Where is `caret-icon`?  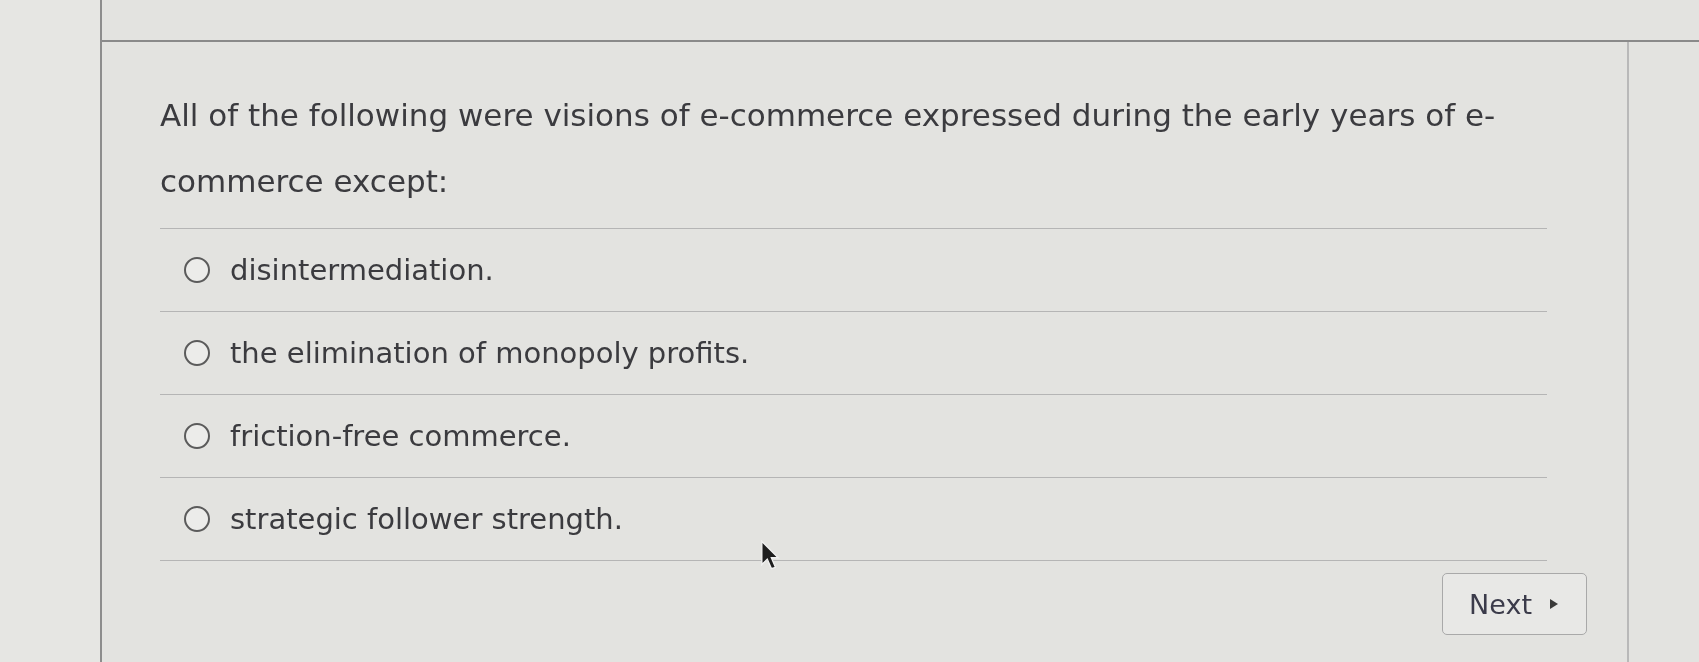 caret-icon is located at coordinates (1554, 604).